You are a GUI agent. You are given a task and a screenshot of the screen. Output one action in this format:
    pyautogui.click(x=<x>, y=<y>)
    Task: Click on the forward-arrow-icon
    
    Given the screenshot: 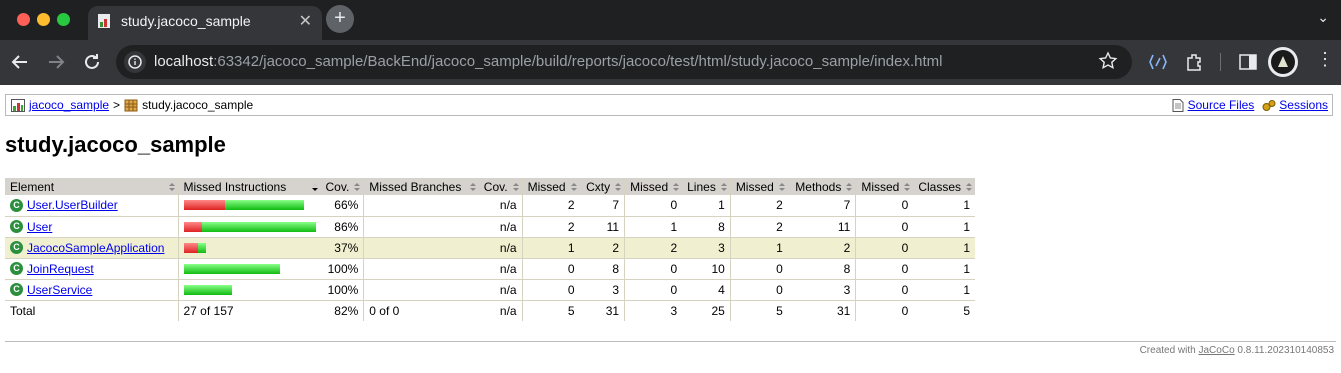 What is the action you would take?
    pyautogui.click(x=56, y=62)
    